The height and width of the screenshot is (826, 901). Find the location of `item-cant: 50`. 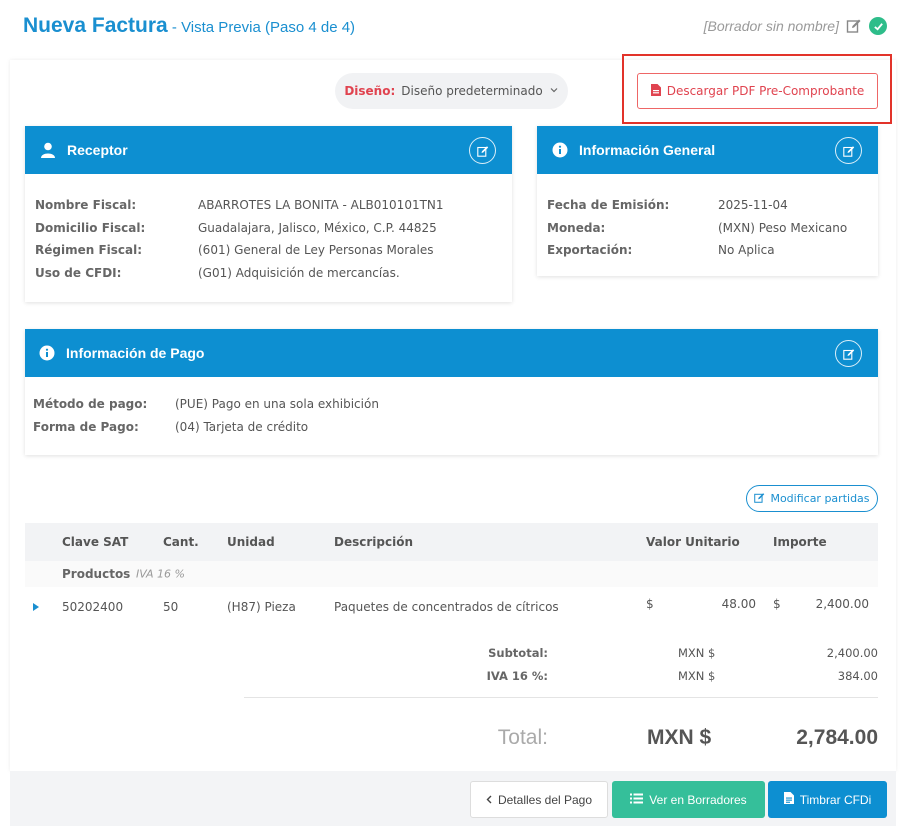

item-cant: 50 is located at coordinates (171, 607).